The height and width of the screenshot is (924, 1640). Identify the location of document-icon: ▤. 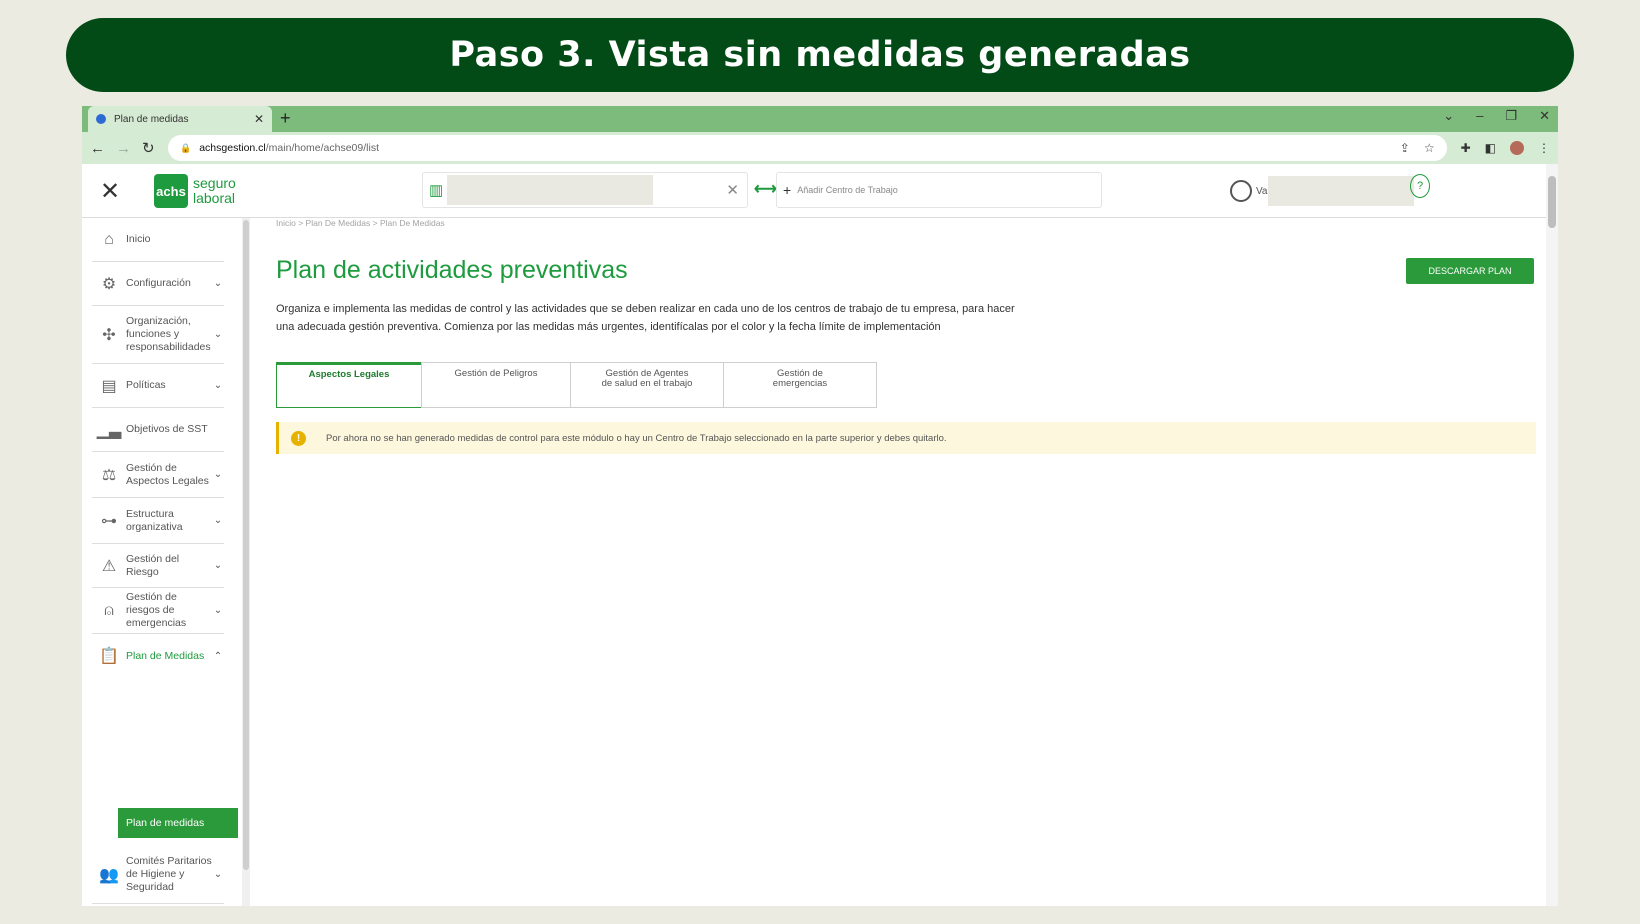
(109, 386).